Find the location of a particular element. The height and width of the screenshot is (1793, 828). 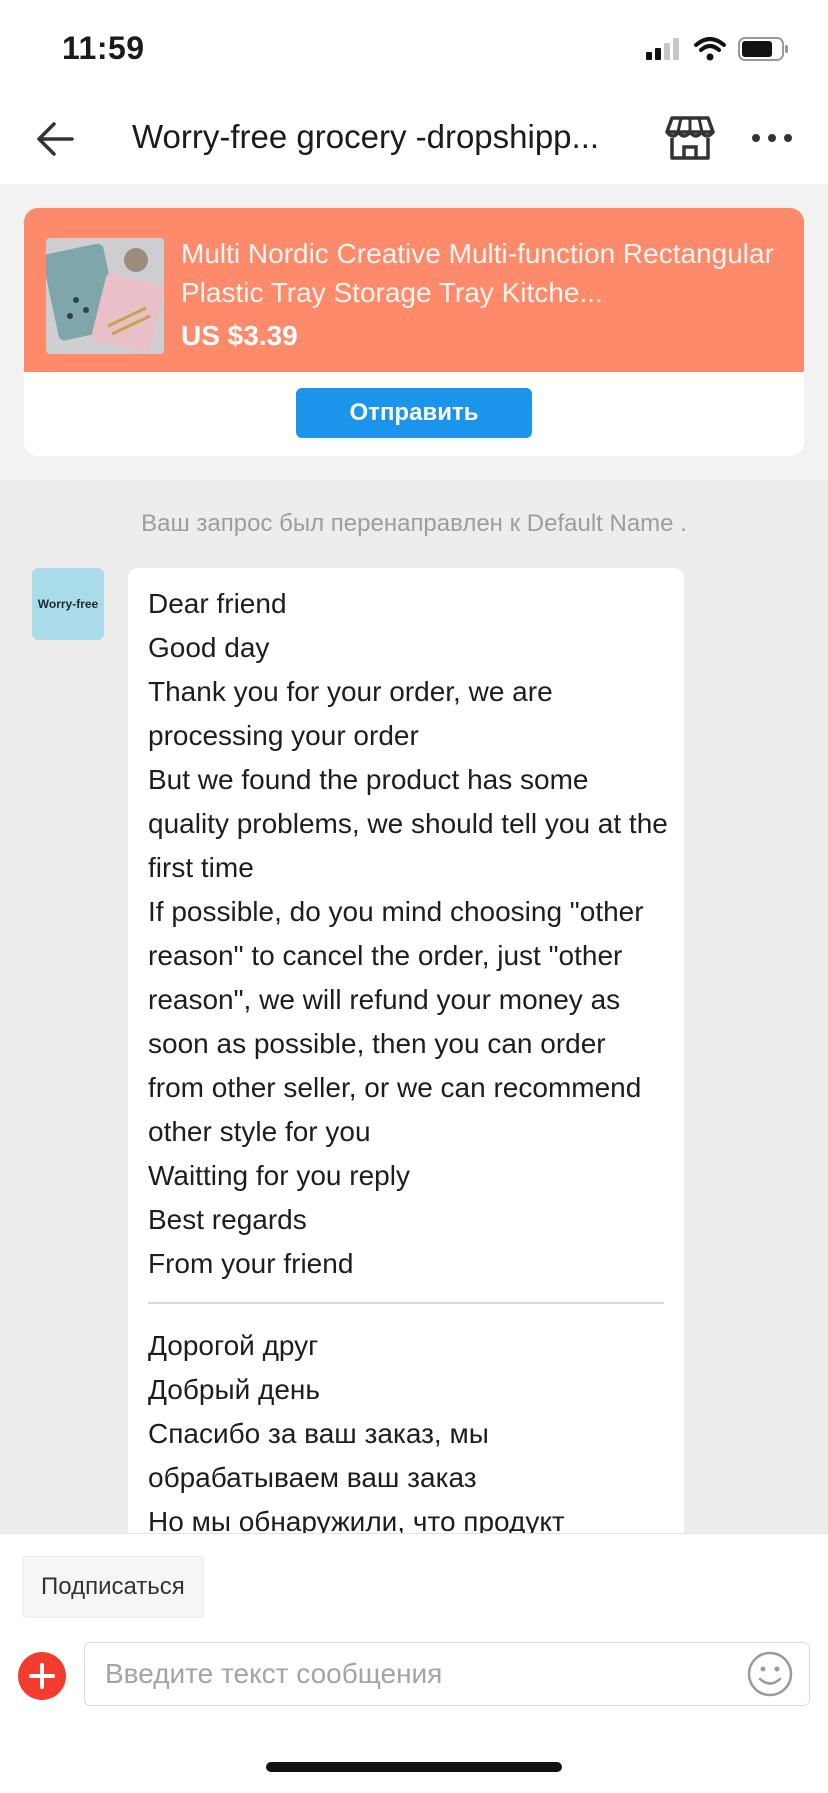

back-button is located at coordinates (57, 139).